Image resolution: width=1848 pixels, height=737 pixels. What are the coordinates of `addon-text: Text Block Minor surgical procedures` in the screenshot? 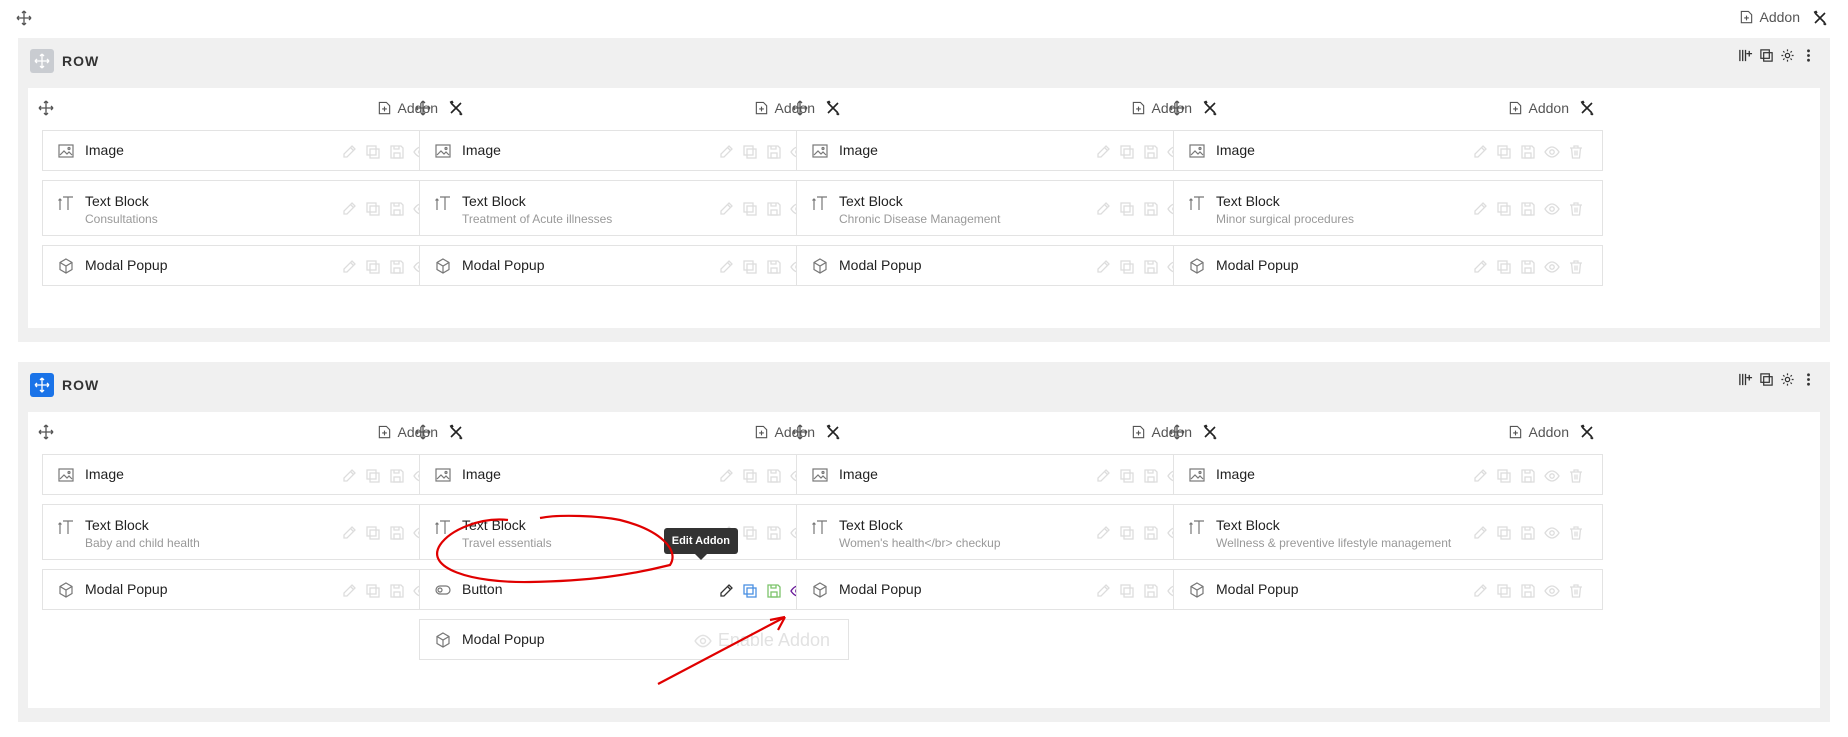 It's located at (1388, 208).